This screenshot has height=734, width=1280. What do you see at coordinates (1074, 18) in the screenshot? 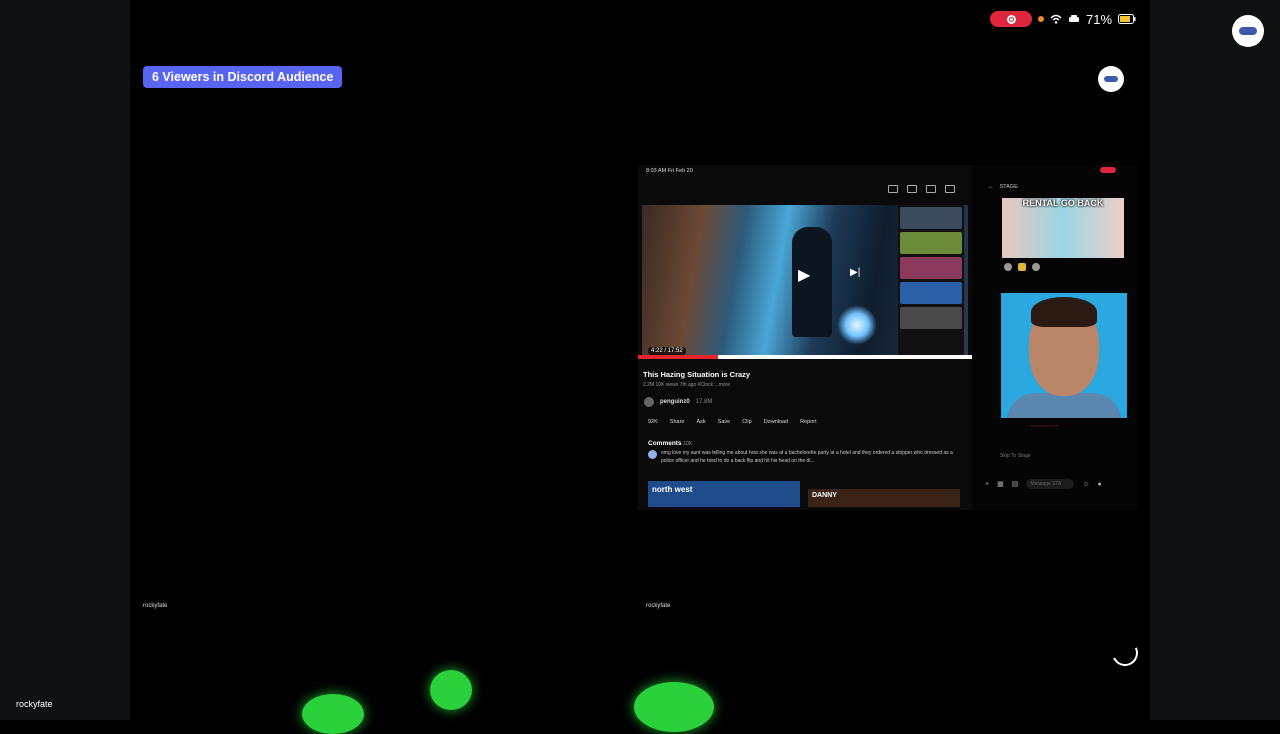
I see `car-icon` at bounding box center [1074, 18].